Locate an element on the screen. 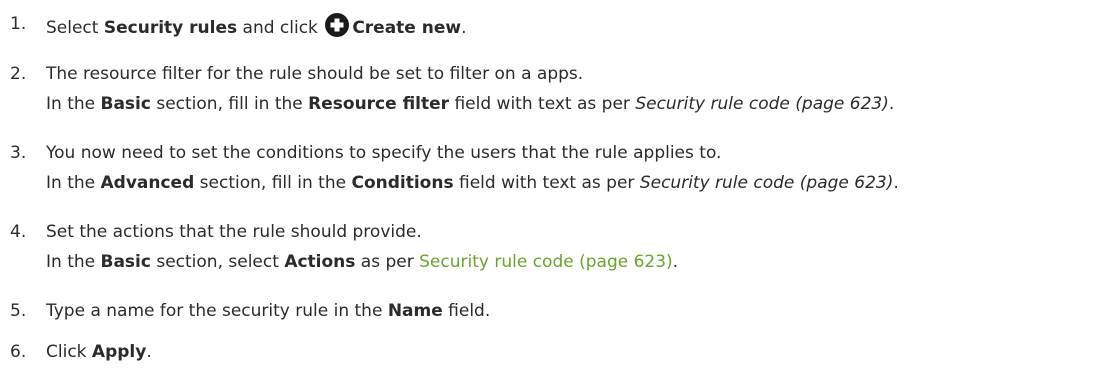  ui-term: Name is located at coordinates (415, 311).